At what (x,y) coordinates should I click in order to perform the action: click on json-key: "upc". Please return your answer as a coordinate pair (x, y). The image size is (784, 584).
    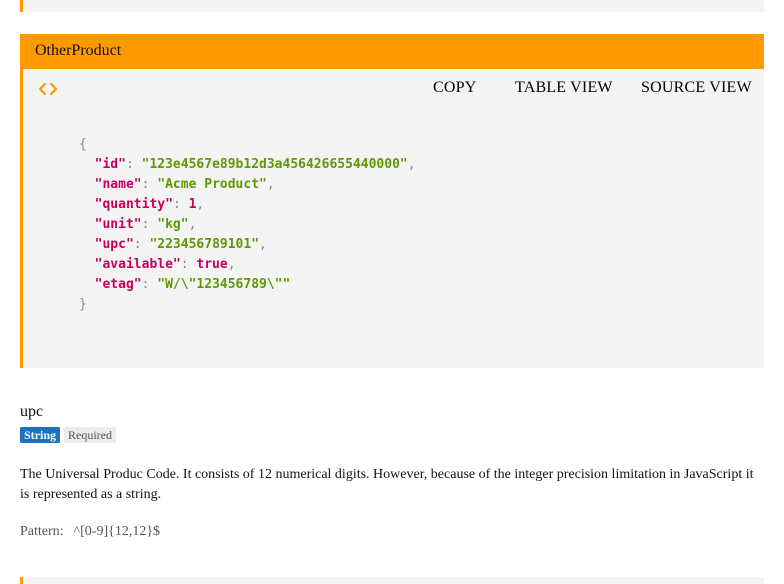
    Looking at the image, I should click on (114, 244).